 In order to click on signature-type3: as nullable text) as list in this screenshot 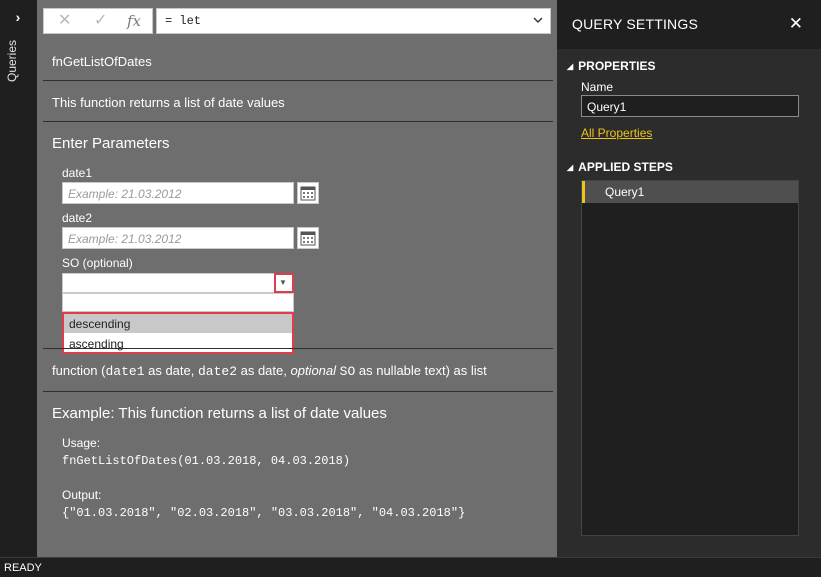, I will do `click(421, 370)`.